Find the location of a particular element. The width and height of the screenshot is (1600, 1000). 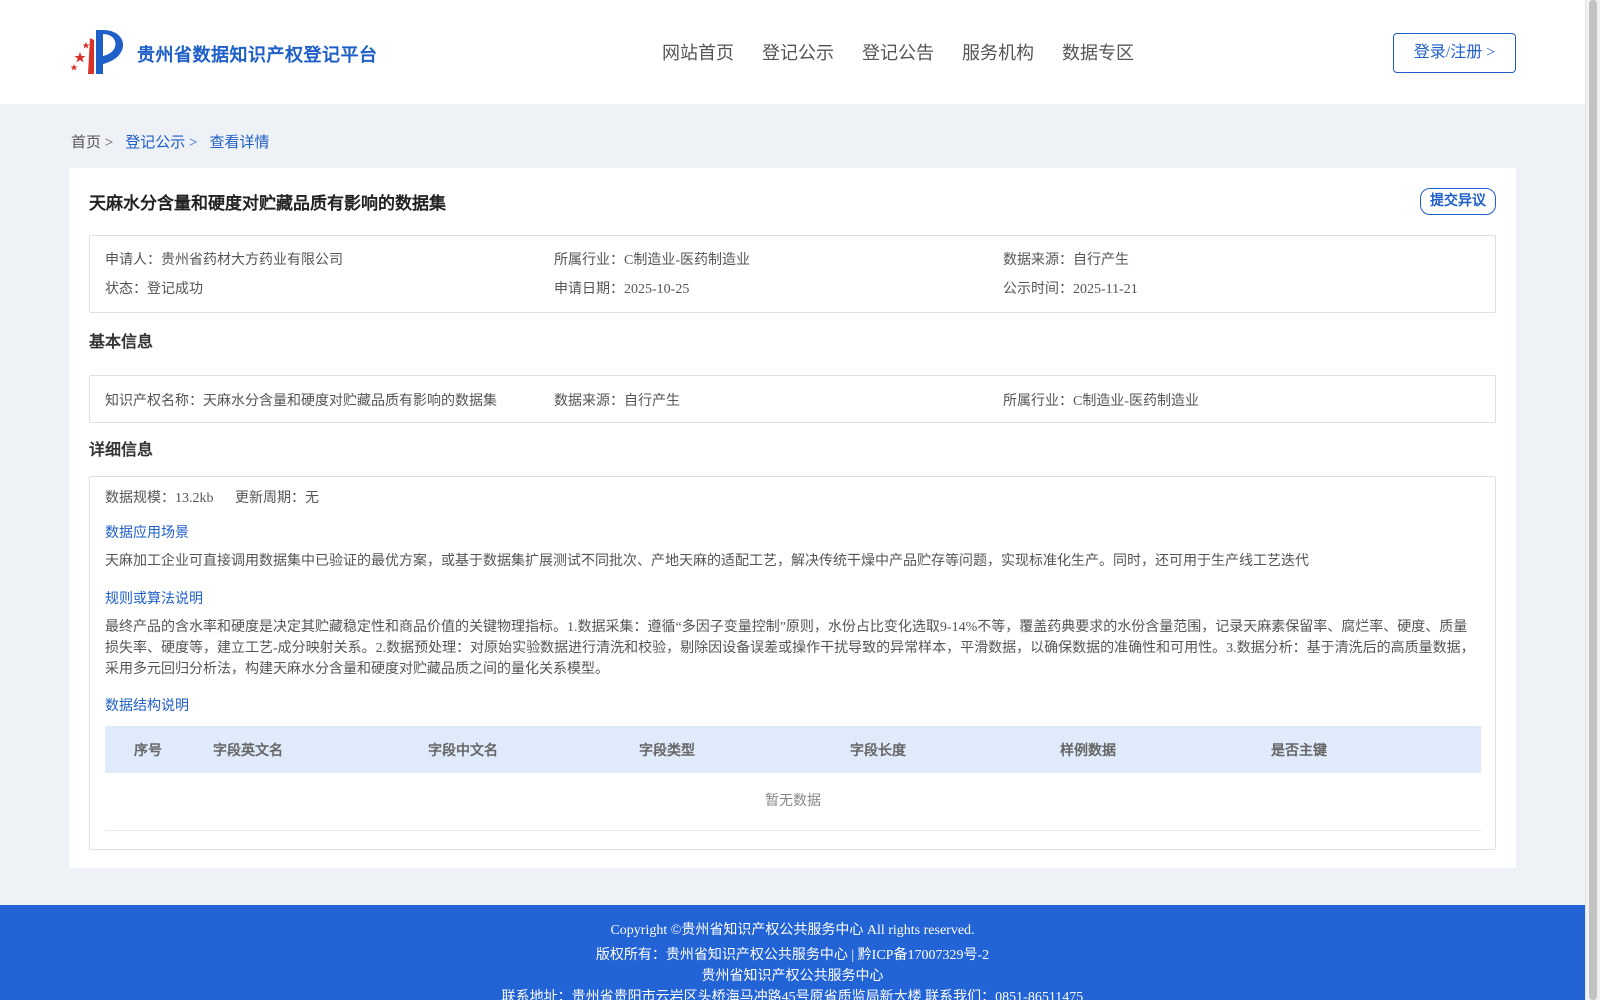

table-header-row: 序号 字段英文名 字段中文名 字段类型 字段长度 样例数据 是否主键 is located at coordinates (793, 749).